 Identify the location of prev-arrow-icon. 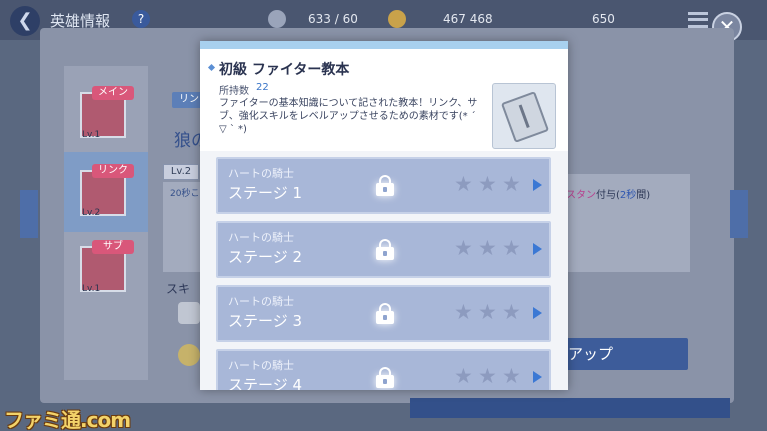
(29, 214).